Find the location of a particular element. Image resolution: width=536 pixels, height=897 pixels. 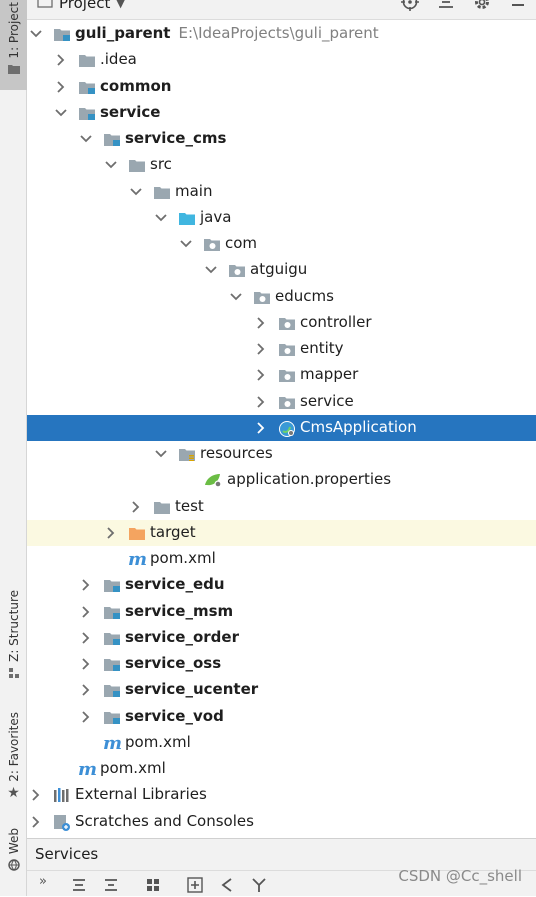

tree-node-main: main is located at coordinates (281, 192).